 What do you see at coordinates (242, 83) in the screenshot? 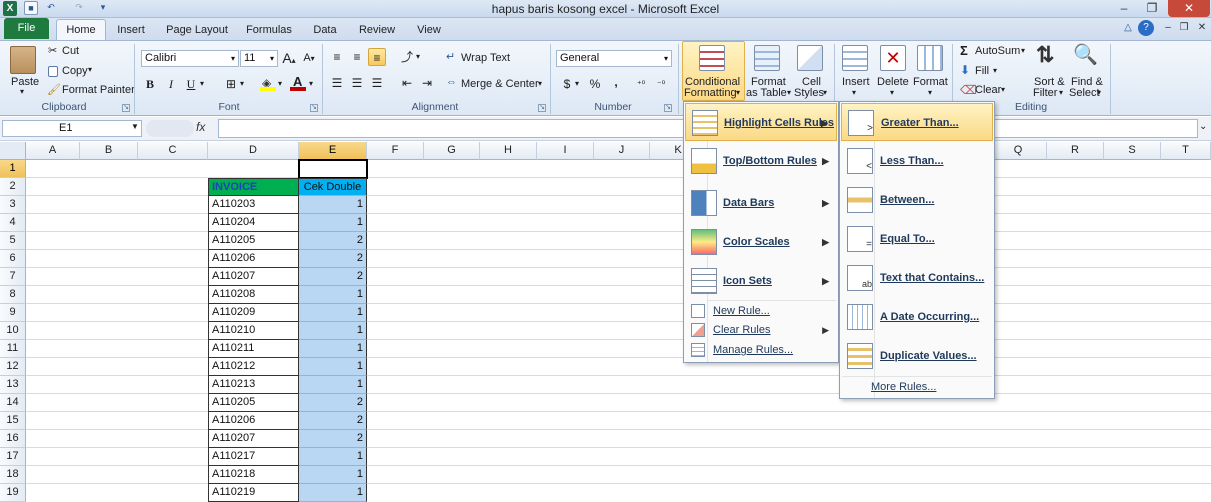
I see `borders-dropdown-icon: ▾` at bounding box center [242, 83].